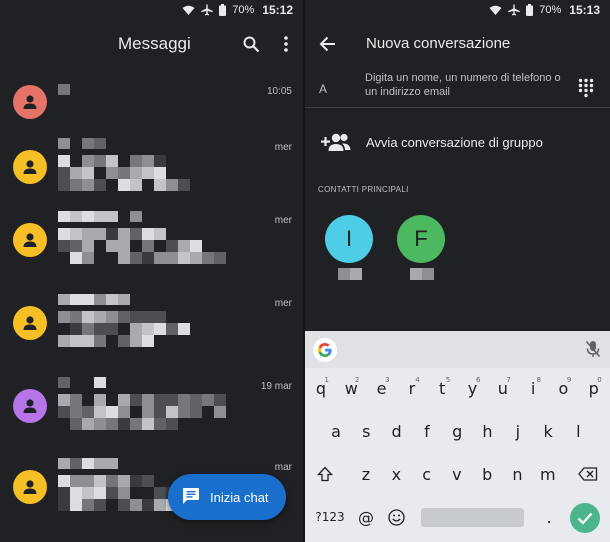  I want to click on key-alt-label: 8, so click(539, 380).